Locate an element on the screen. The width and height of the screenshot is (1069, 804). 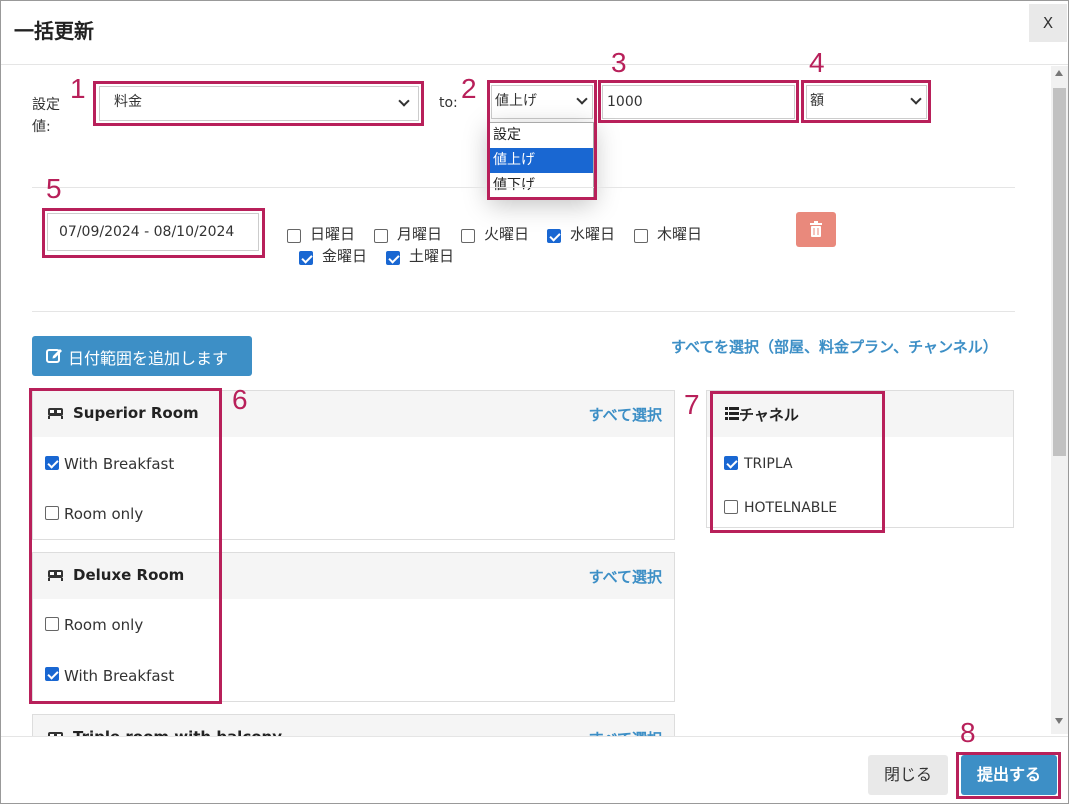
add-date-range-label: 日付範囲を追加します is located at coordinates (148, 358).